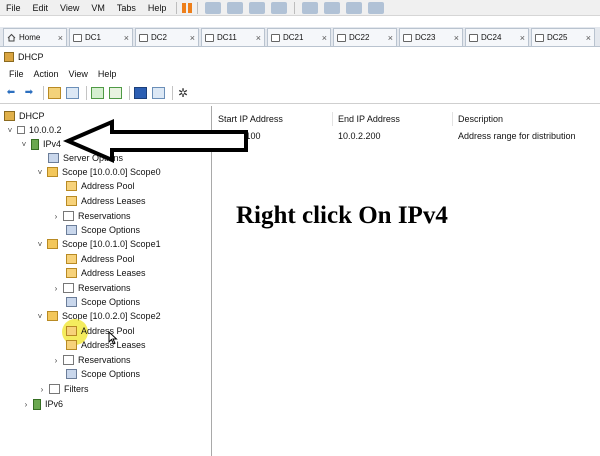 This screenshot has width=600, height=456. Describe the element at coordinates (359, 37) in the screenshot. I see `tab-label: DC22` at that location.